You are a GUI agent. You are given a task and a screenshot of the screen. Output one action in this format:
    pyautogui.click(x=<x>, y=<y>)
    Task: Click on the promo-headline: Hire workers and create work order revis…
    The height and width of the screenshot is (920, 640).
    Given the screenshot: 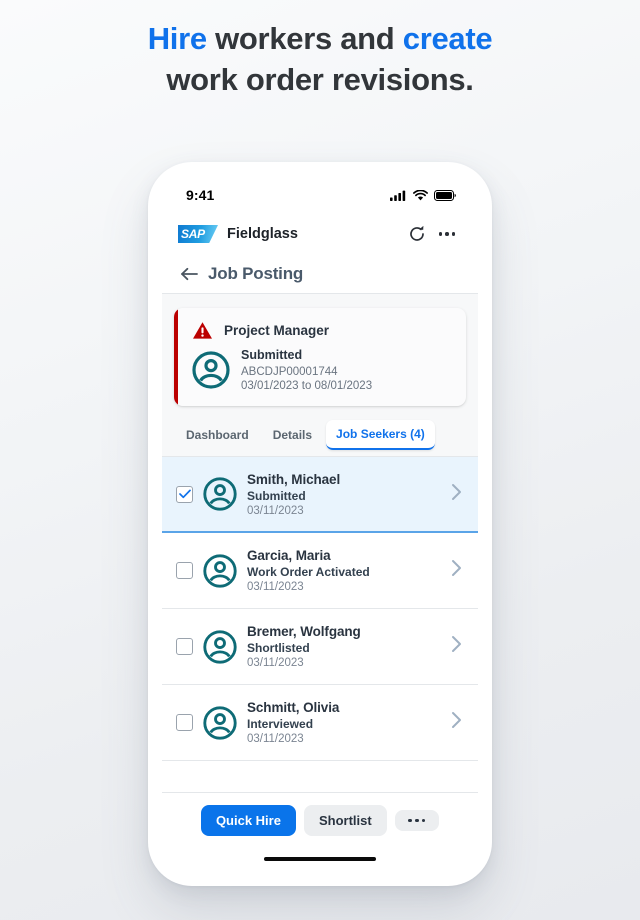 What is the action you would take?
    pyautogui.click(x=320, y=59)
    